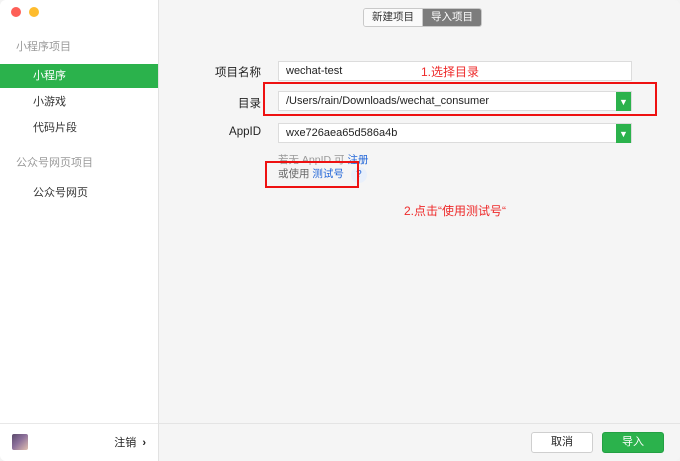  I want to click on cancel-button: 取消, so click(562, 442).